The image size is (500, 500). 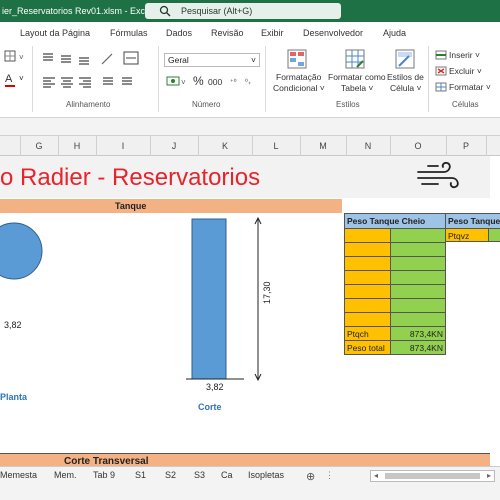 What do you see at coordinates (467, 235) in the screenshot?
I see `ptqvz-label: Ptqvz` at bounding box center [467, 235].